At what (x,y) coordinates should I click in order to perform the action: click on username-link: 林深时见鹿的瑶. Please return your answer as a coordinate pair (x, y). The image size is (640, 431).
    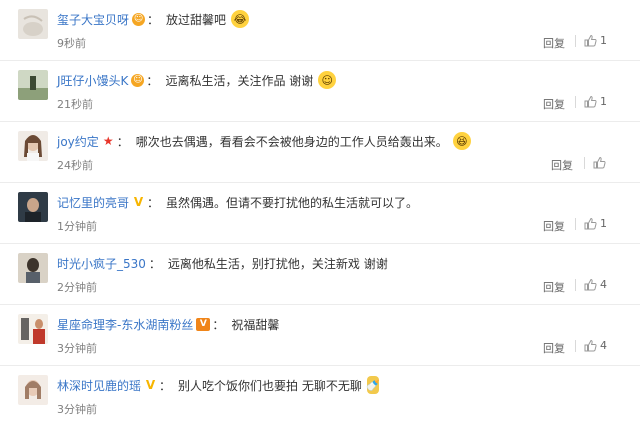
    Looking at the image, I should click on (99, 385).